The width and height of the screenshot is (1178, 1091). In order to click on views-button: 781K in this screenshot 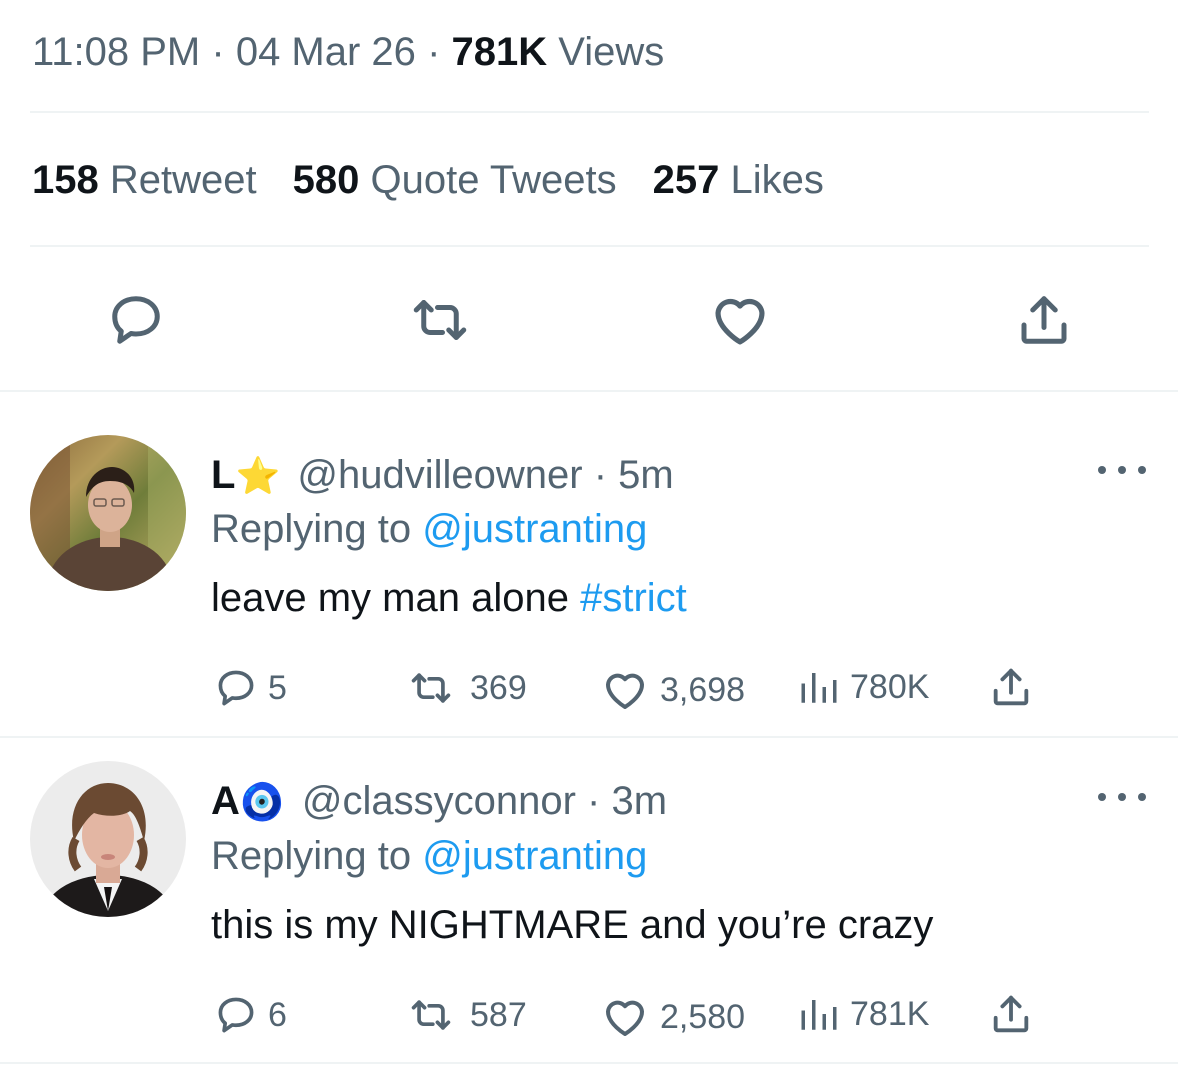, I will do `click(863, 1014)`.